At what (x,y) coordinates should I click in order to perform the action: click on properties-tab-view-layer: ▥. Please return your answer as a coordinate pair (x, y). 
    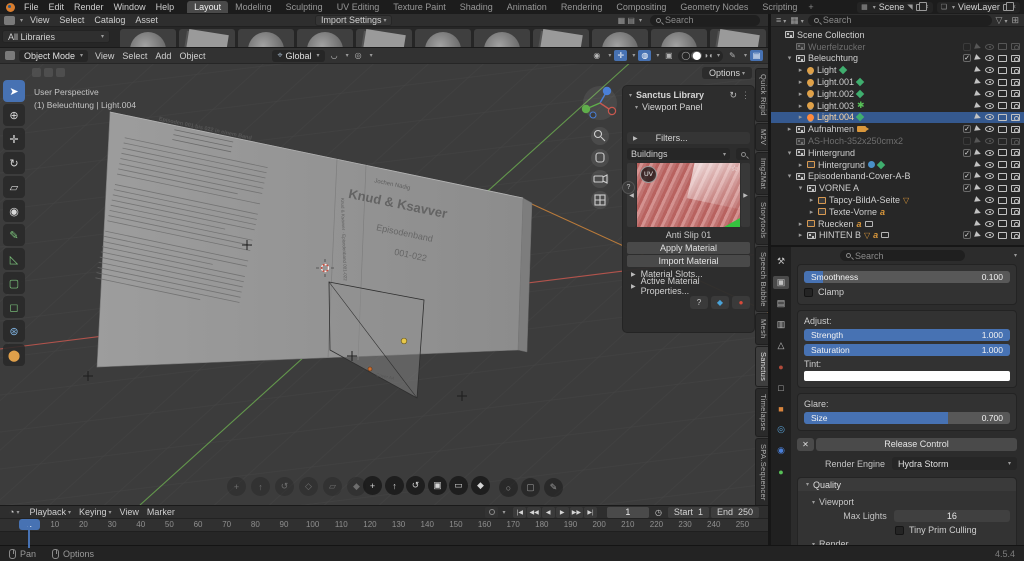
    Looking at the image, I should click on (781, 324).